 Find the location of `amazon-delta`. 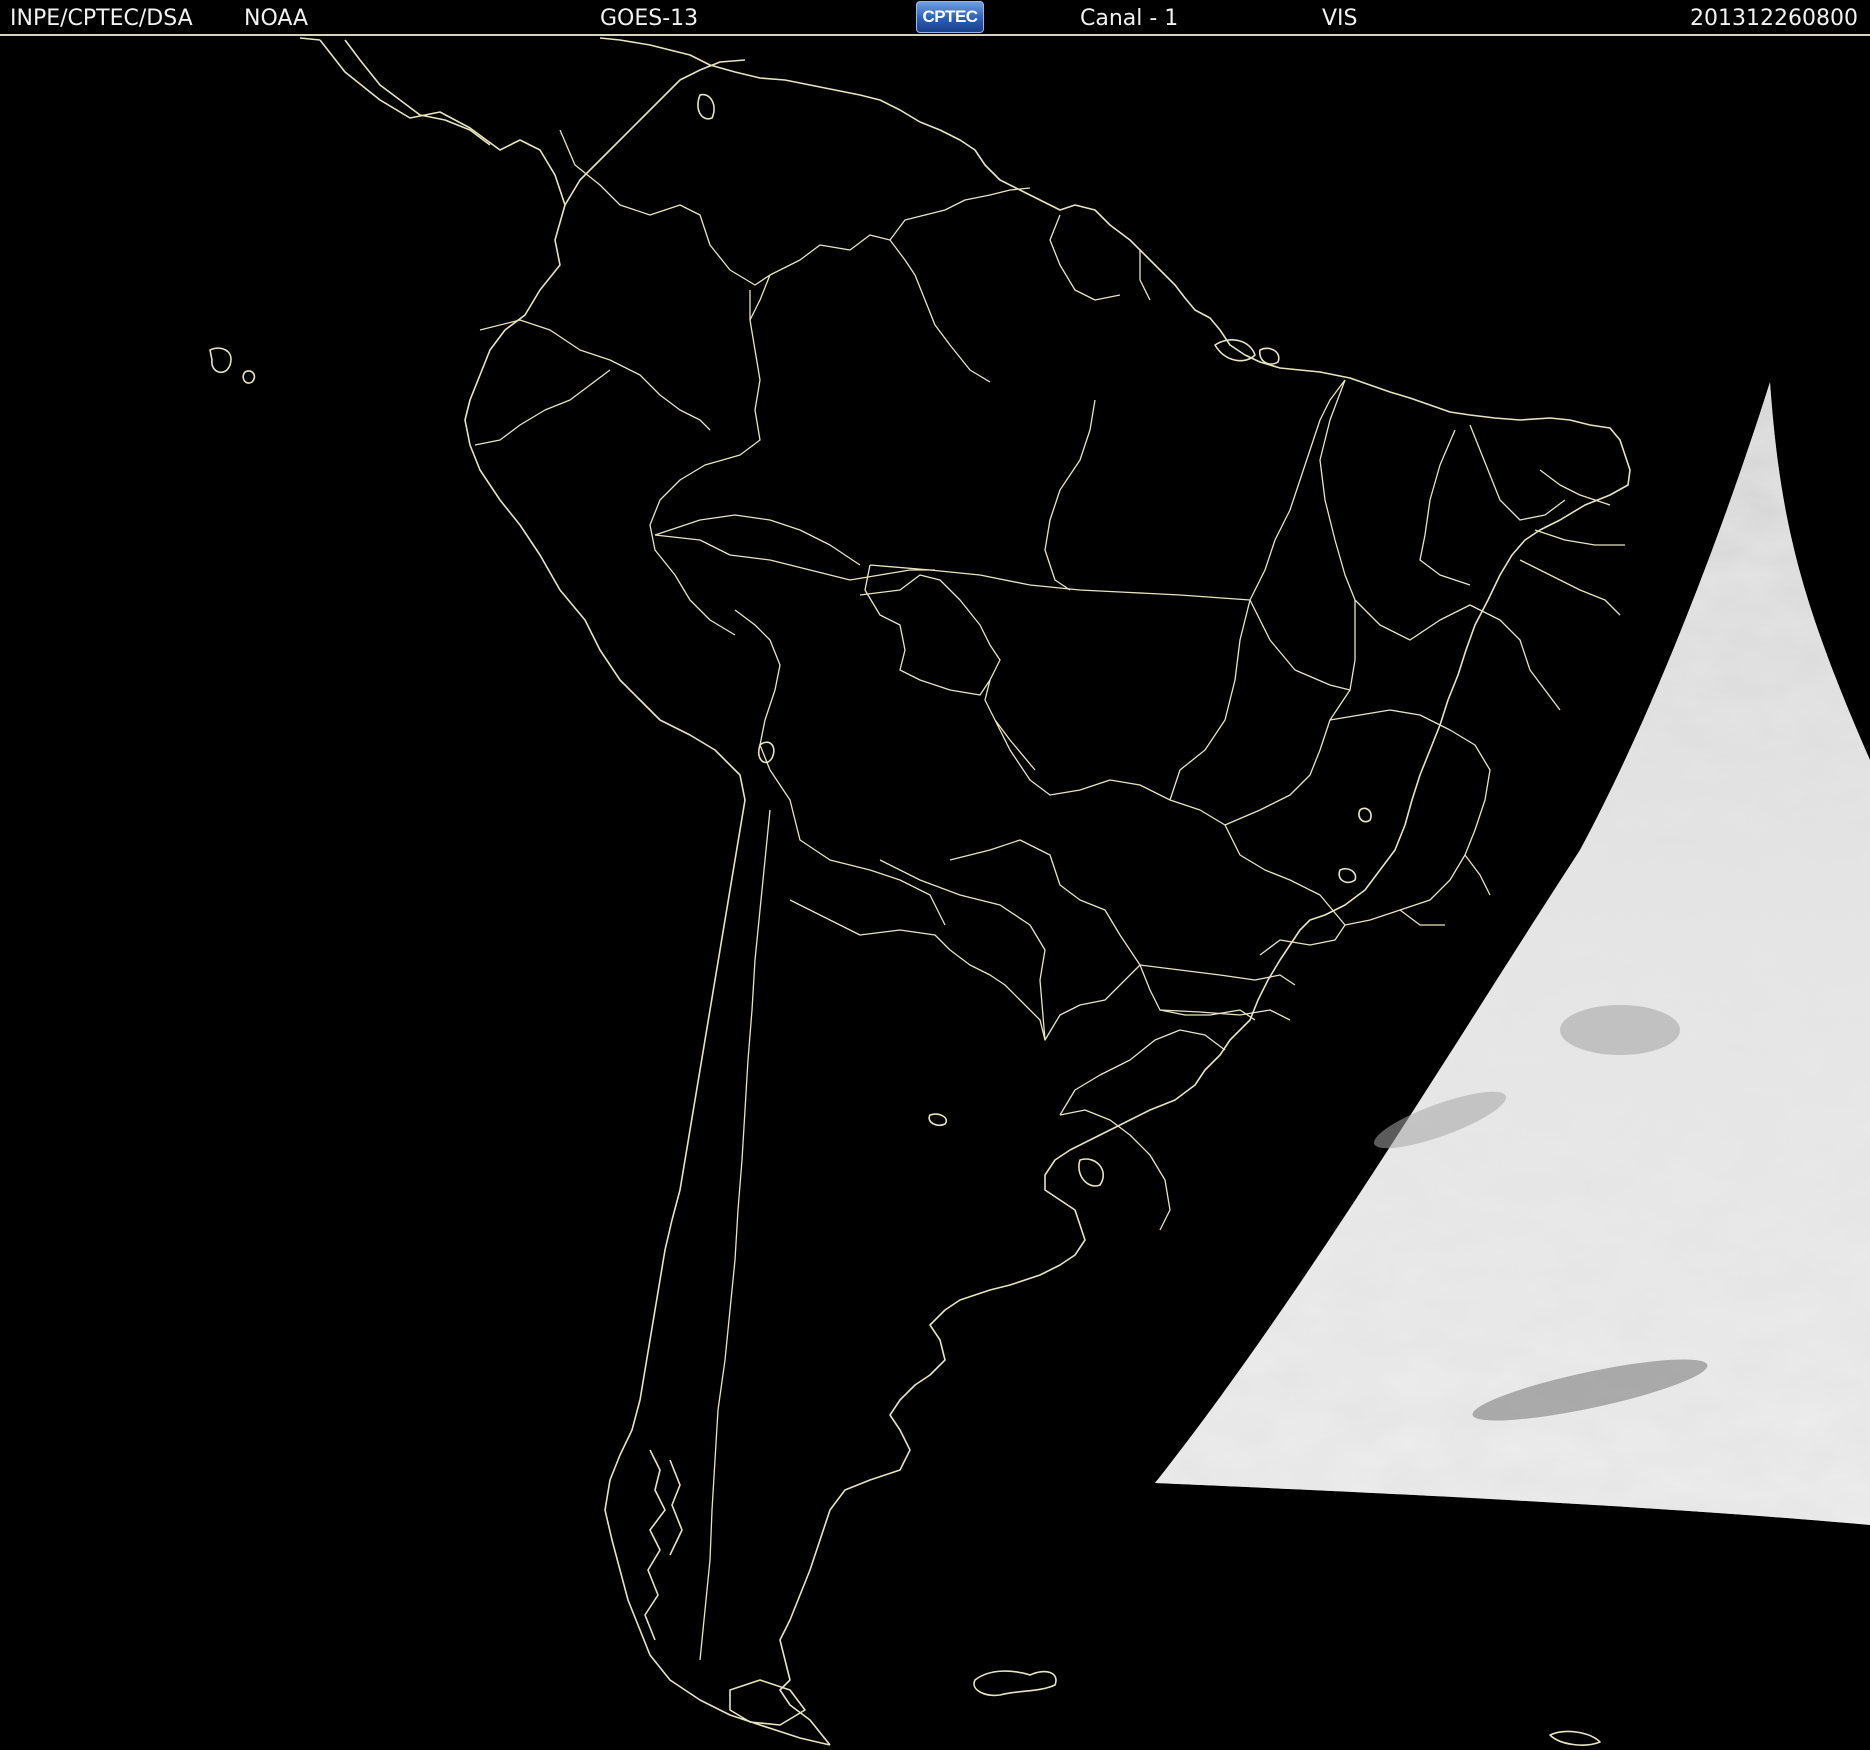

amazon-delta is located at coordinates (1247, 352).